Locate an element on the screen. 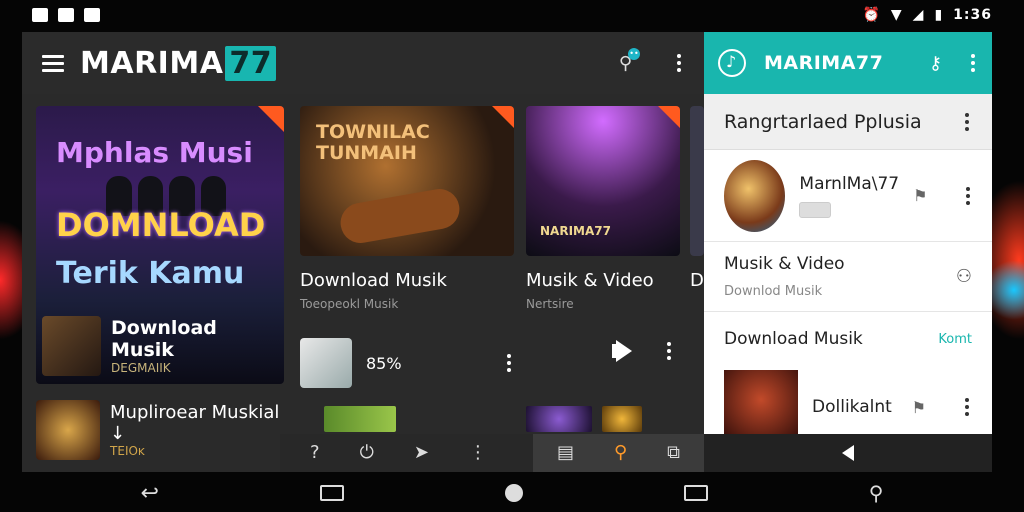  download-label: Download Musik is located at coordinates (793, 339).